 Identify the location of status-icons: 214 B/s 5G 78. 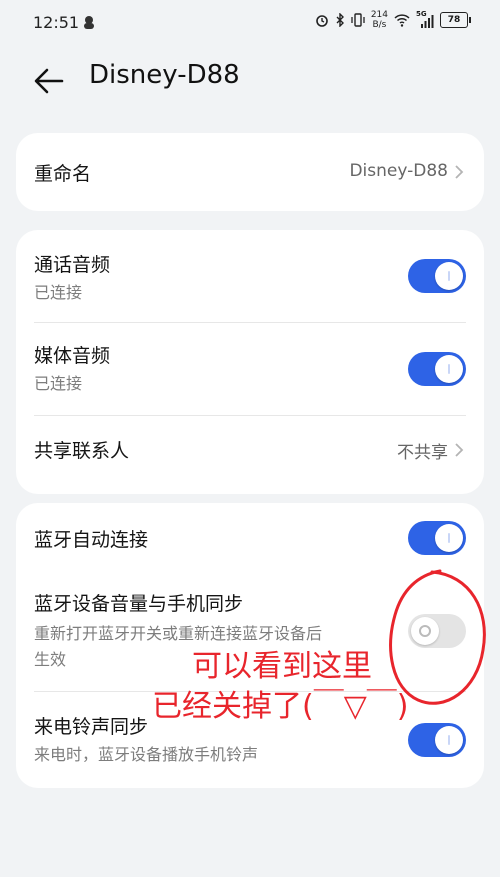
(393, 20).